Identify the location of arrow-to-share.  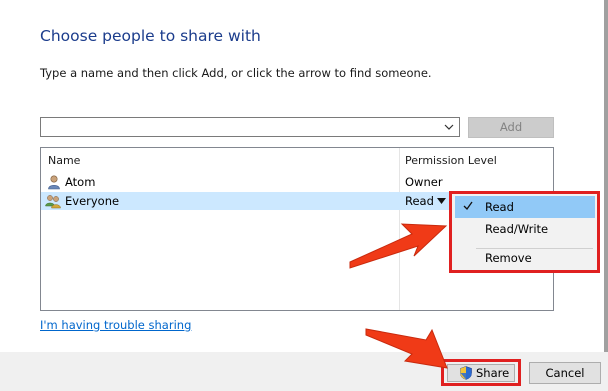
(406, 348).